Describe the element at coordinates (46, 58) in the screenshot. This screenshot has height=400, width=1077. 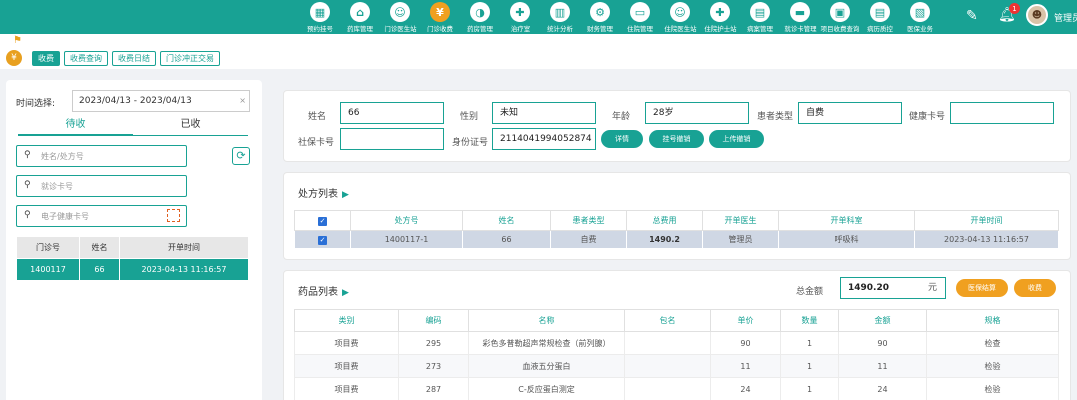
I see `tab-charge: 收费` at that location.